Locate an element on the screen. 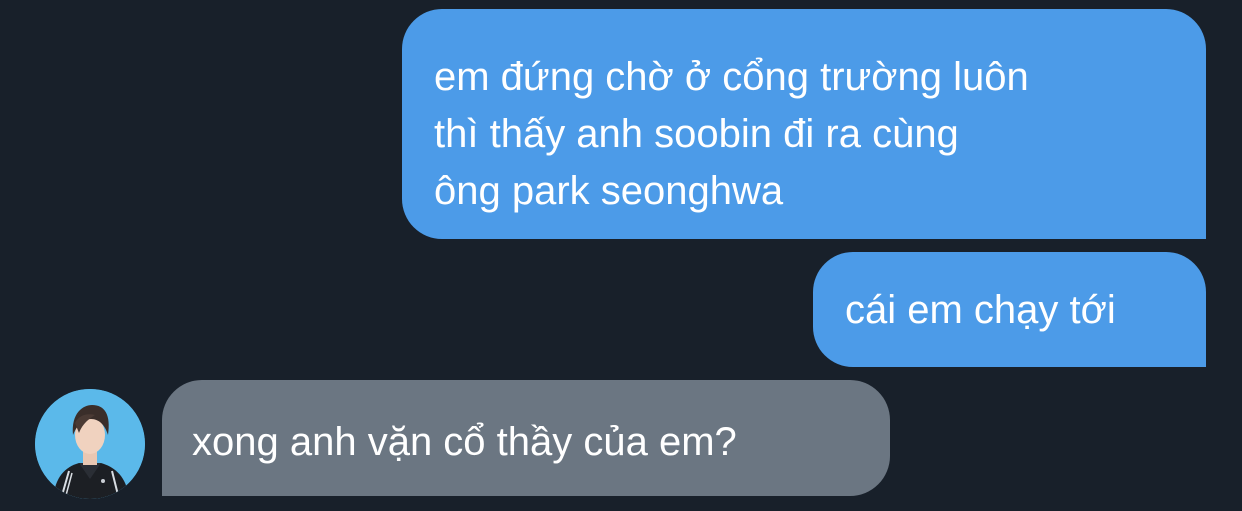  sent-message-bubble: cái em chạy tới is located at coordinates (1009, 309).